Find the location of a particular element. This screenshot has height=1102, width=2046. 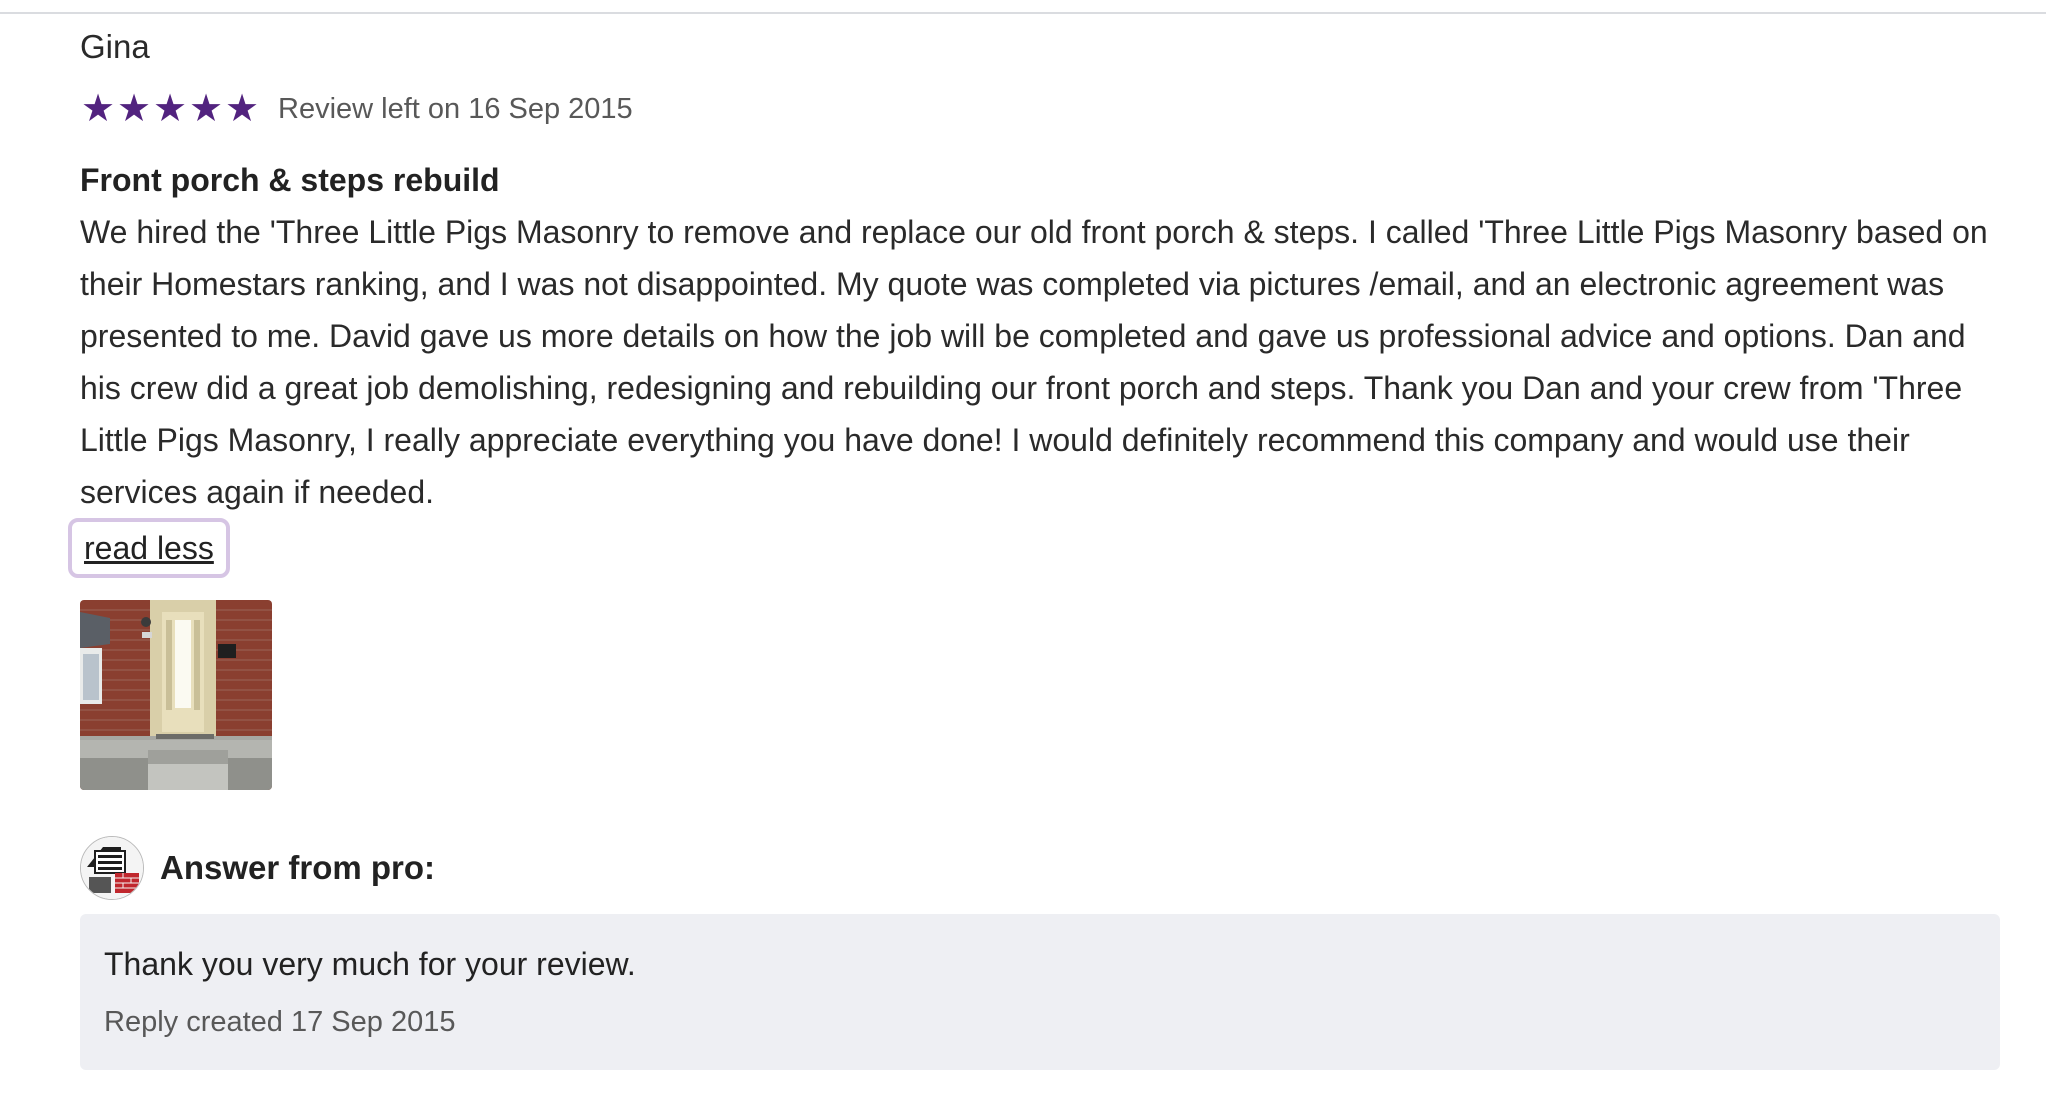

read-less-link: read less is located at coordinates (149, 548).